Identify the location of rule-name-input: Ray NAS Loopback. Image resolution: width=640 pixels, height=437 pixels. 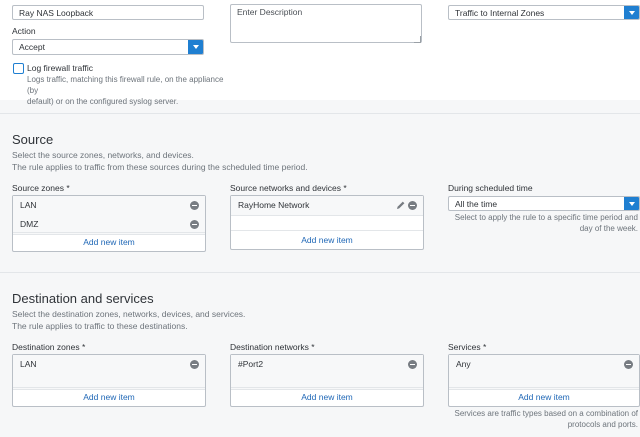
(108, 12).